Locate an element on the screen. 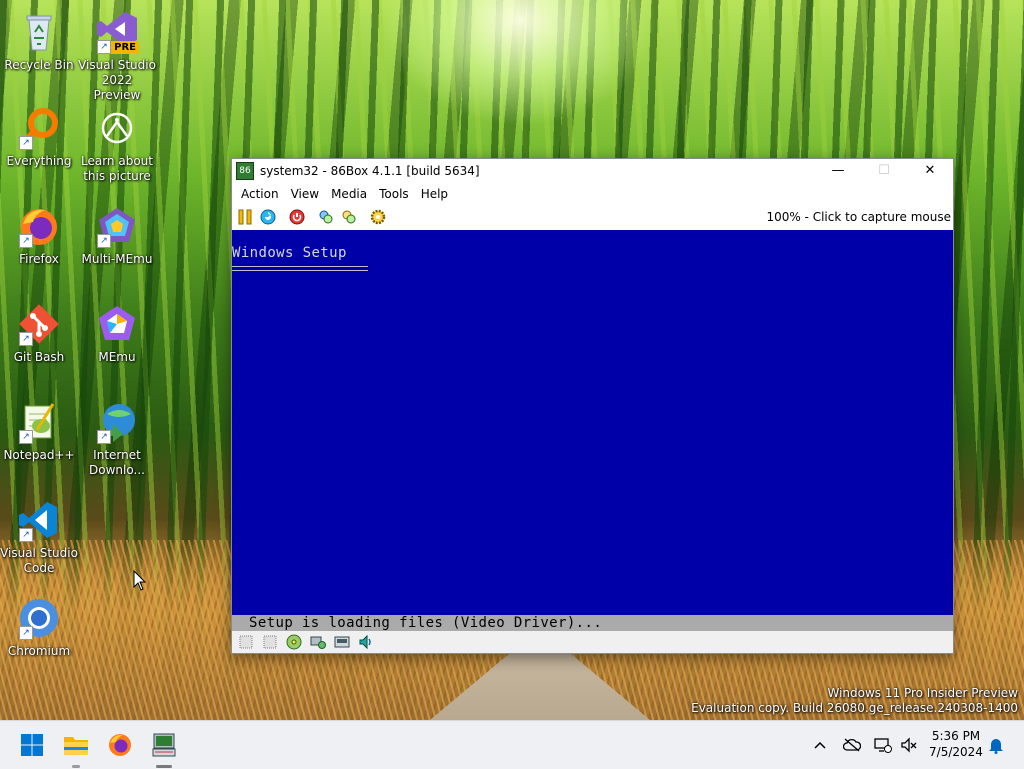 Image resolution: width=1024 pixels, height=769 pixels. desktop-icon-label: Visual Studio Code is located at coordinates (39, 560).